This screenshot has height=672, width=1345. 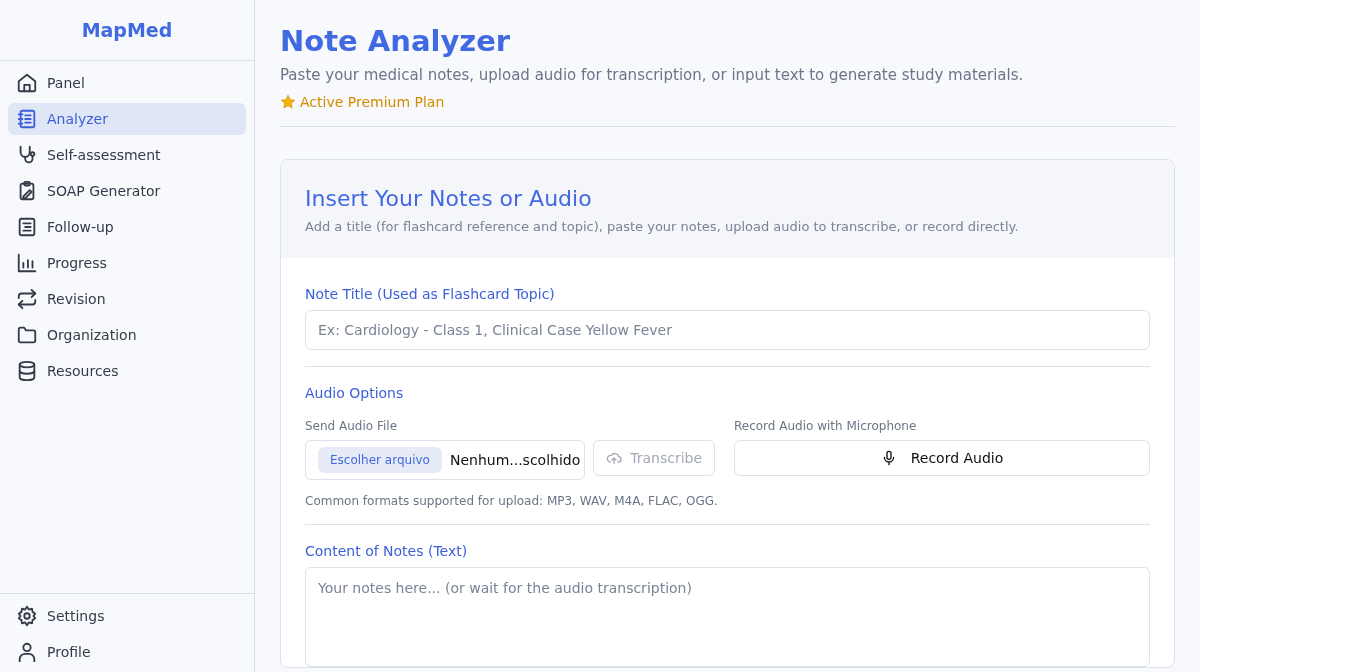 What do you see at coordinates (127, 119) in the screenshot?
I see `sidebar-item: Analyzer` at bounding box center [127, 119].